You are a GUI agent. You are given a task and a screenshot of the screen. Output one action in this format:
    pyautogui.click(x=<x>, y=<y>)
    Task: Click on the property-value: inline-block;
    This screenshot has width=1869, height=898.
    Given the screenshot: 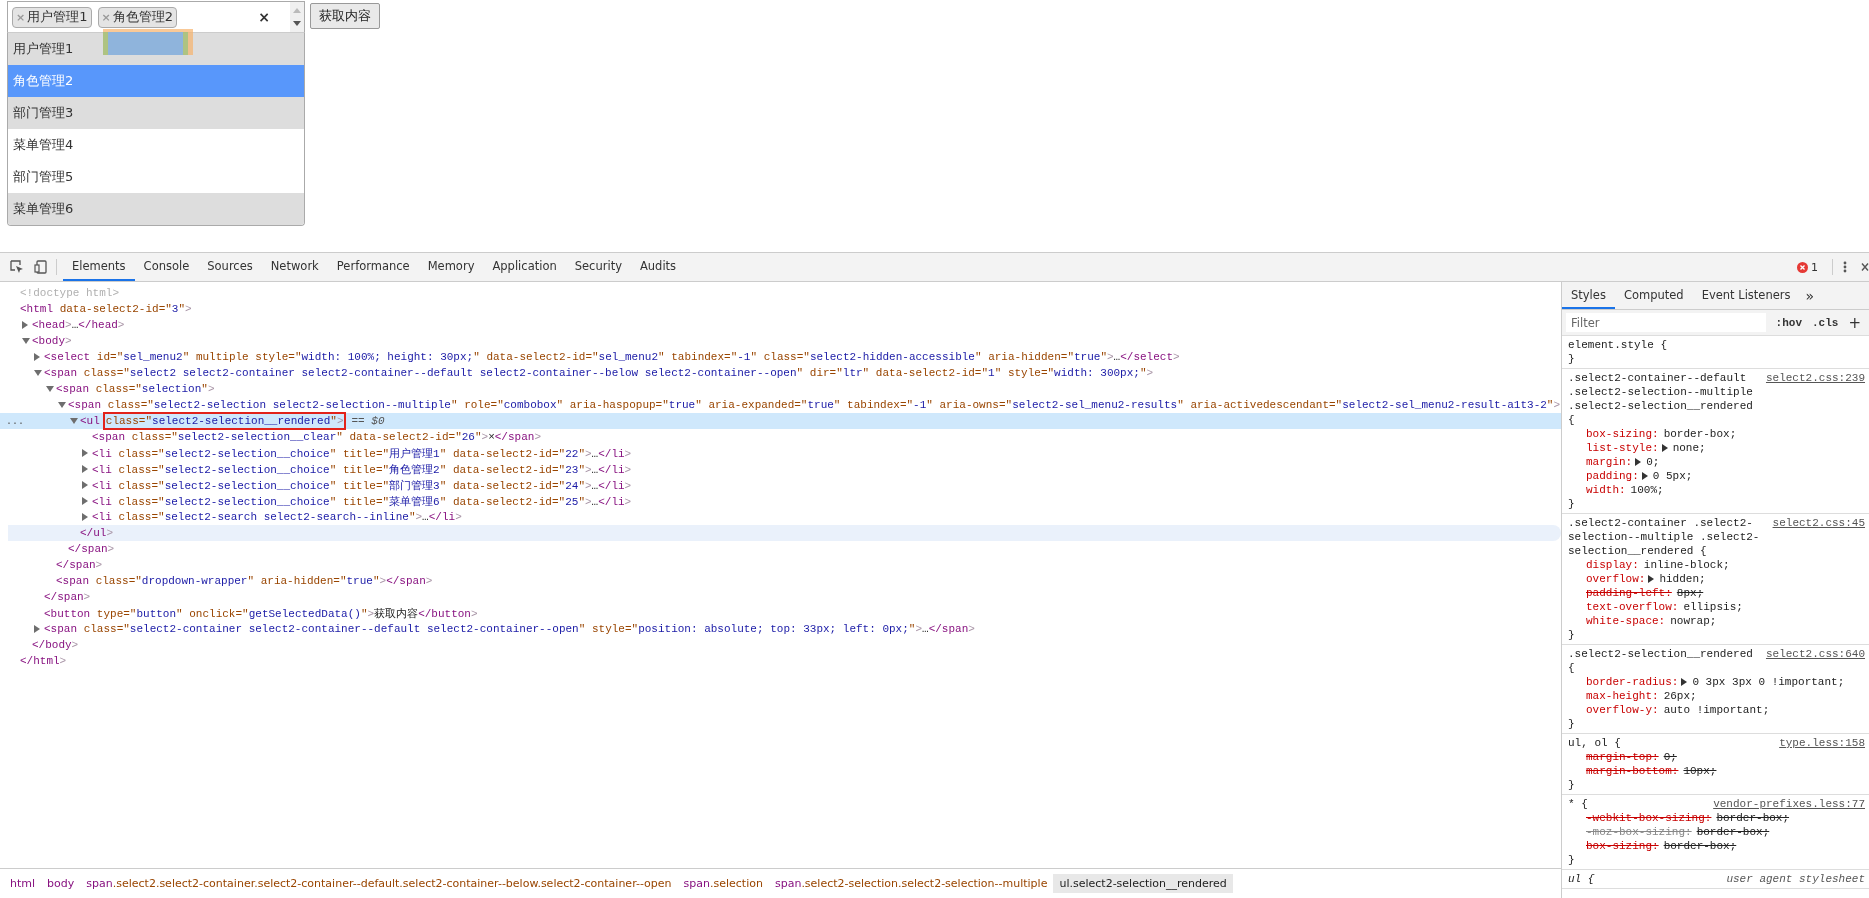 What is the action you would take?
    pyautogui.click(x=1686, y=565)
    